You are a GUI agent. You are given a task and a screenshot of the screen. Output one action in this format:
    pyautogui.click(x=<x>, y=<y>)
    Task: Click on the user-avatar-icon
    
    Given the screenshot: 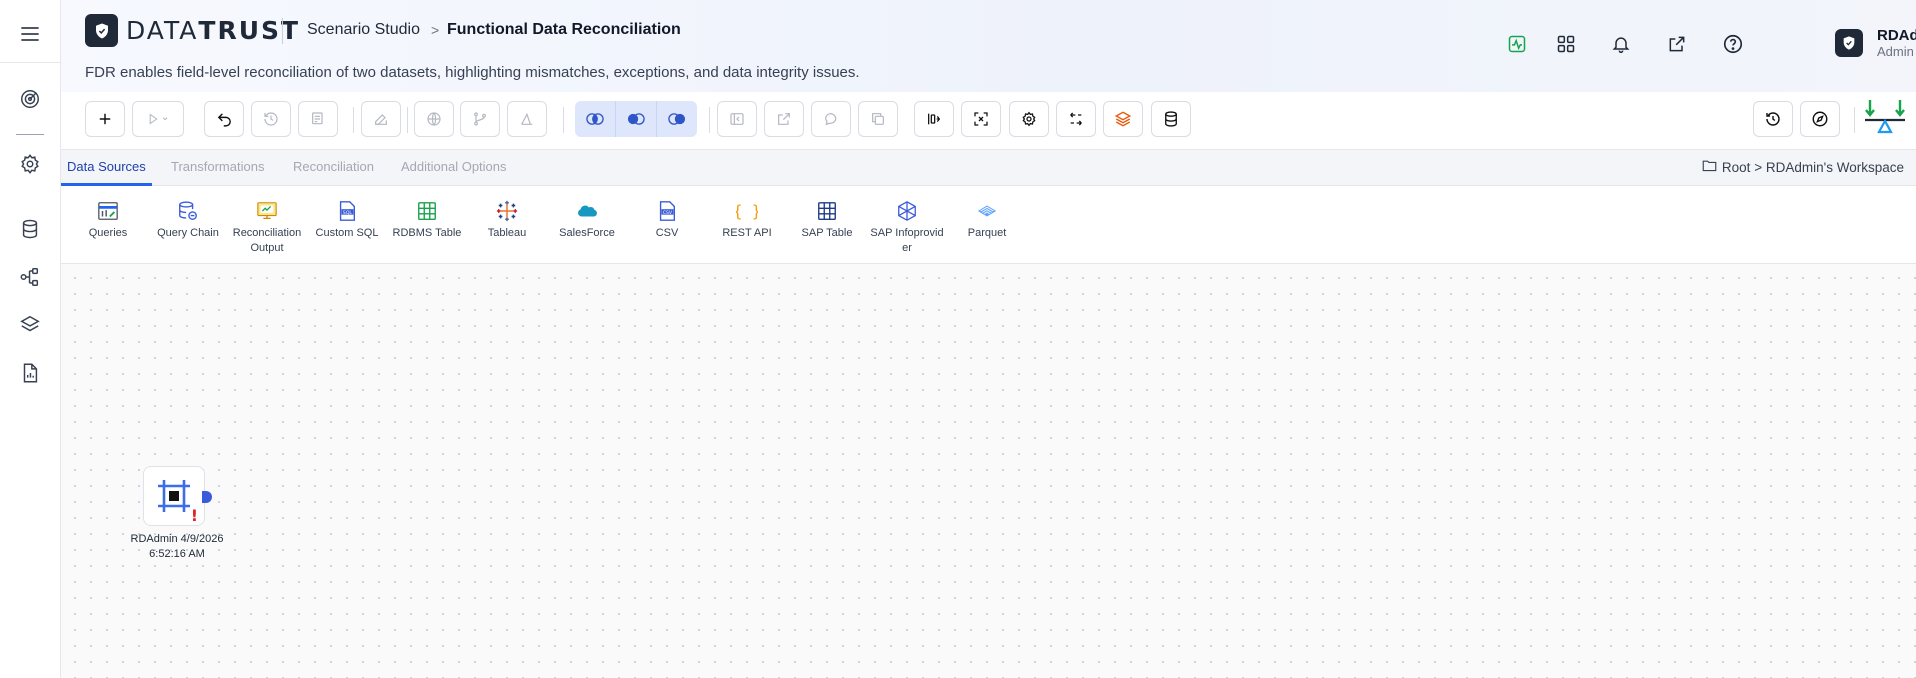 What is the action you would take?
    pyautogui.click(x=1849, y=43)
    